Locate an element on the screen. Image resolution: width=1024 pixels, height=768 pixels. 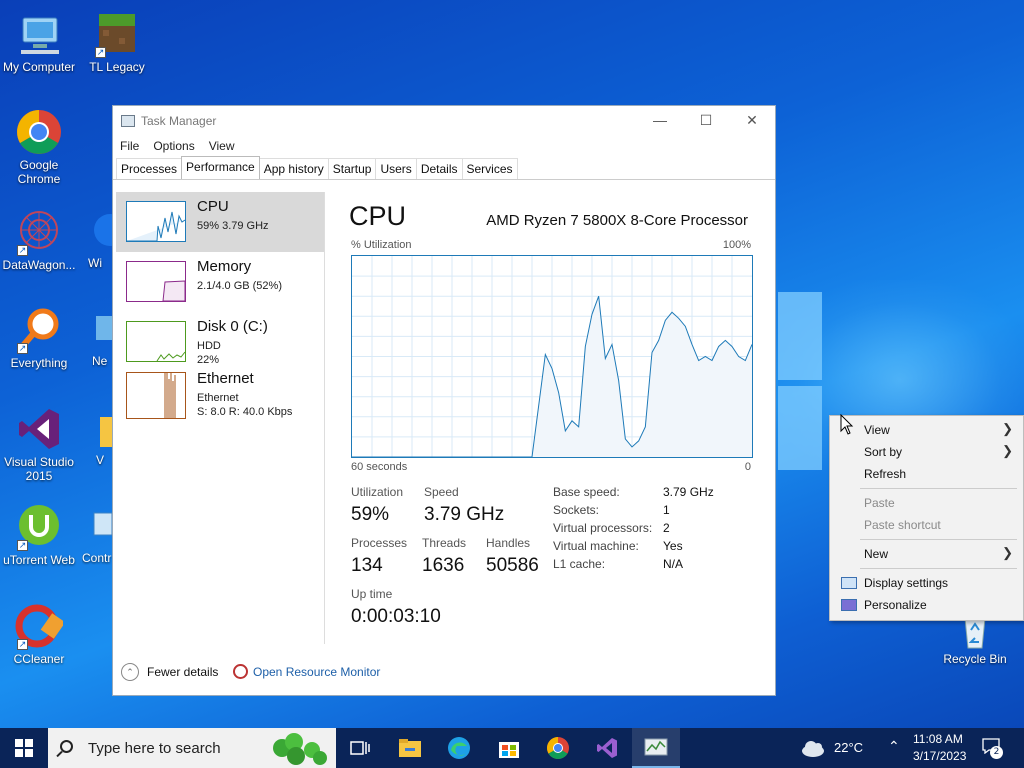
menu-item-paste: Paste is located at coordinates (879, 503).